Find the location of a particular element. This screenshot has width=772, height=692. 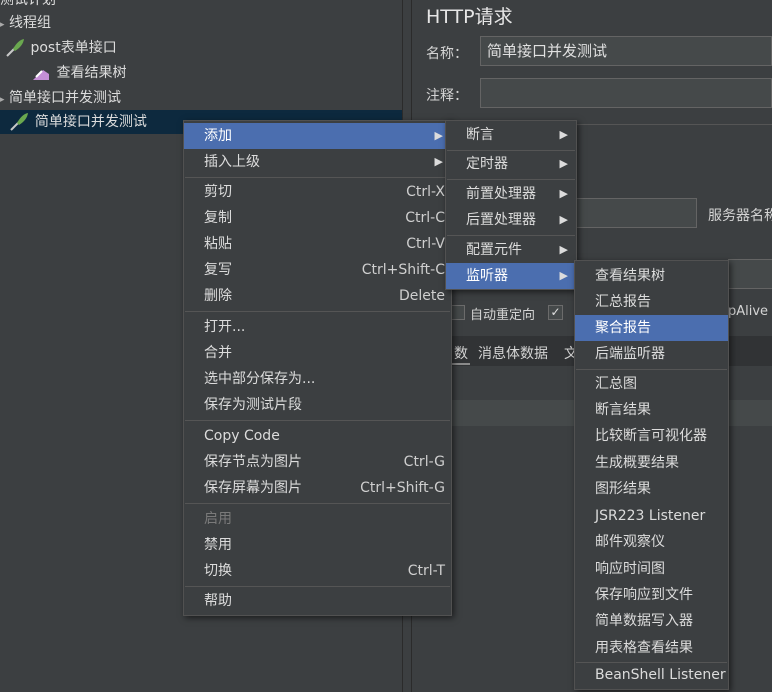

tree-item-post-form-api: post表单接口 is located at coordinates (60, 48).